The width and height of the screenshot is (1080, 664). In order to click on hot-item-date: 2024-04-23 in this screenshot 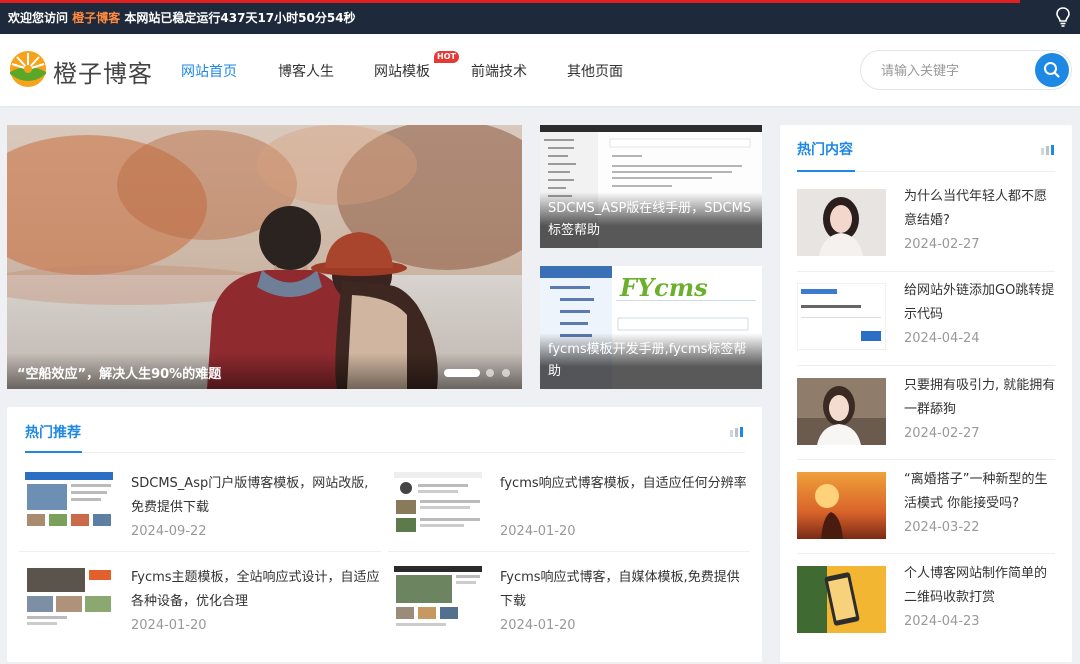, I will do `click(942, 621)`.